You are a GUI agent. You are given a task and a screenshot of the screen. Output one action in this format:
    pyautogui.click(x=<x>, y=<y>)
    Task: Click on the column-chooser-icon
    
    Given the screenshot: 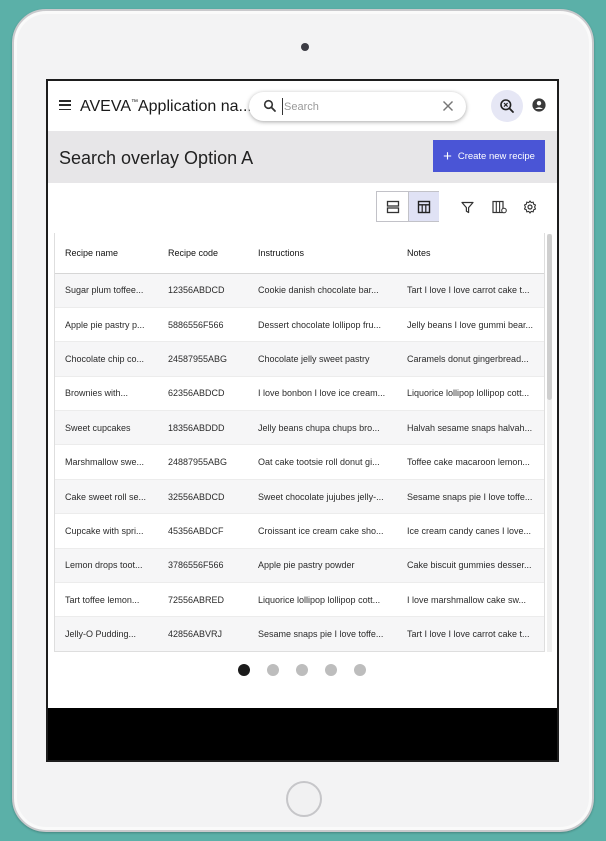 What is the action you would take?
    pyautogui.click(x=499, y=207)
    